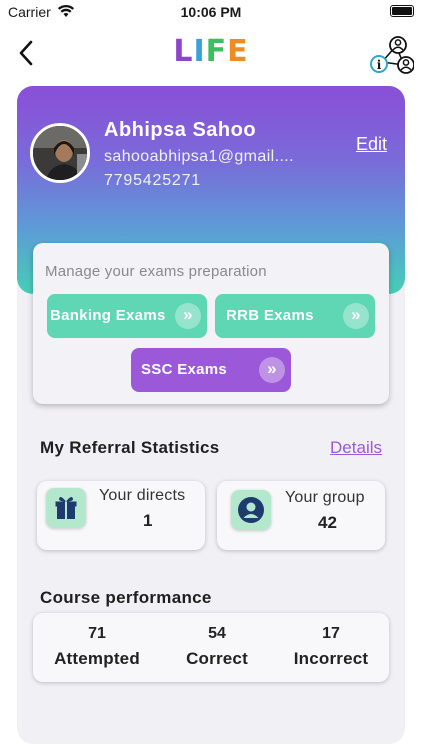 The width and height of the screenshot is (422, 750). What do you see at coordinates (331, 647) in the screenshot?
I see `performance-incorrect: 17 Incorrect` at bounding box center [331, 647].